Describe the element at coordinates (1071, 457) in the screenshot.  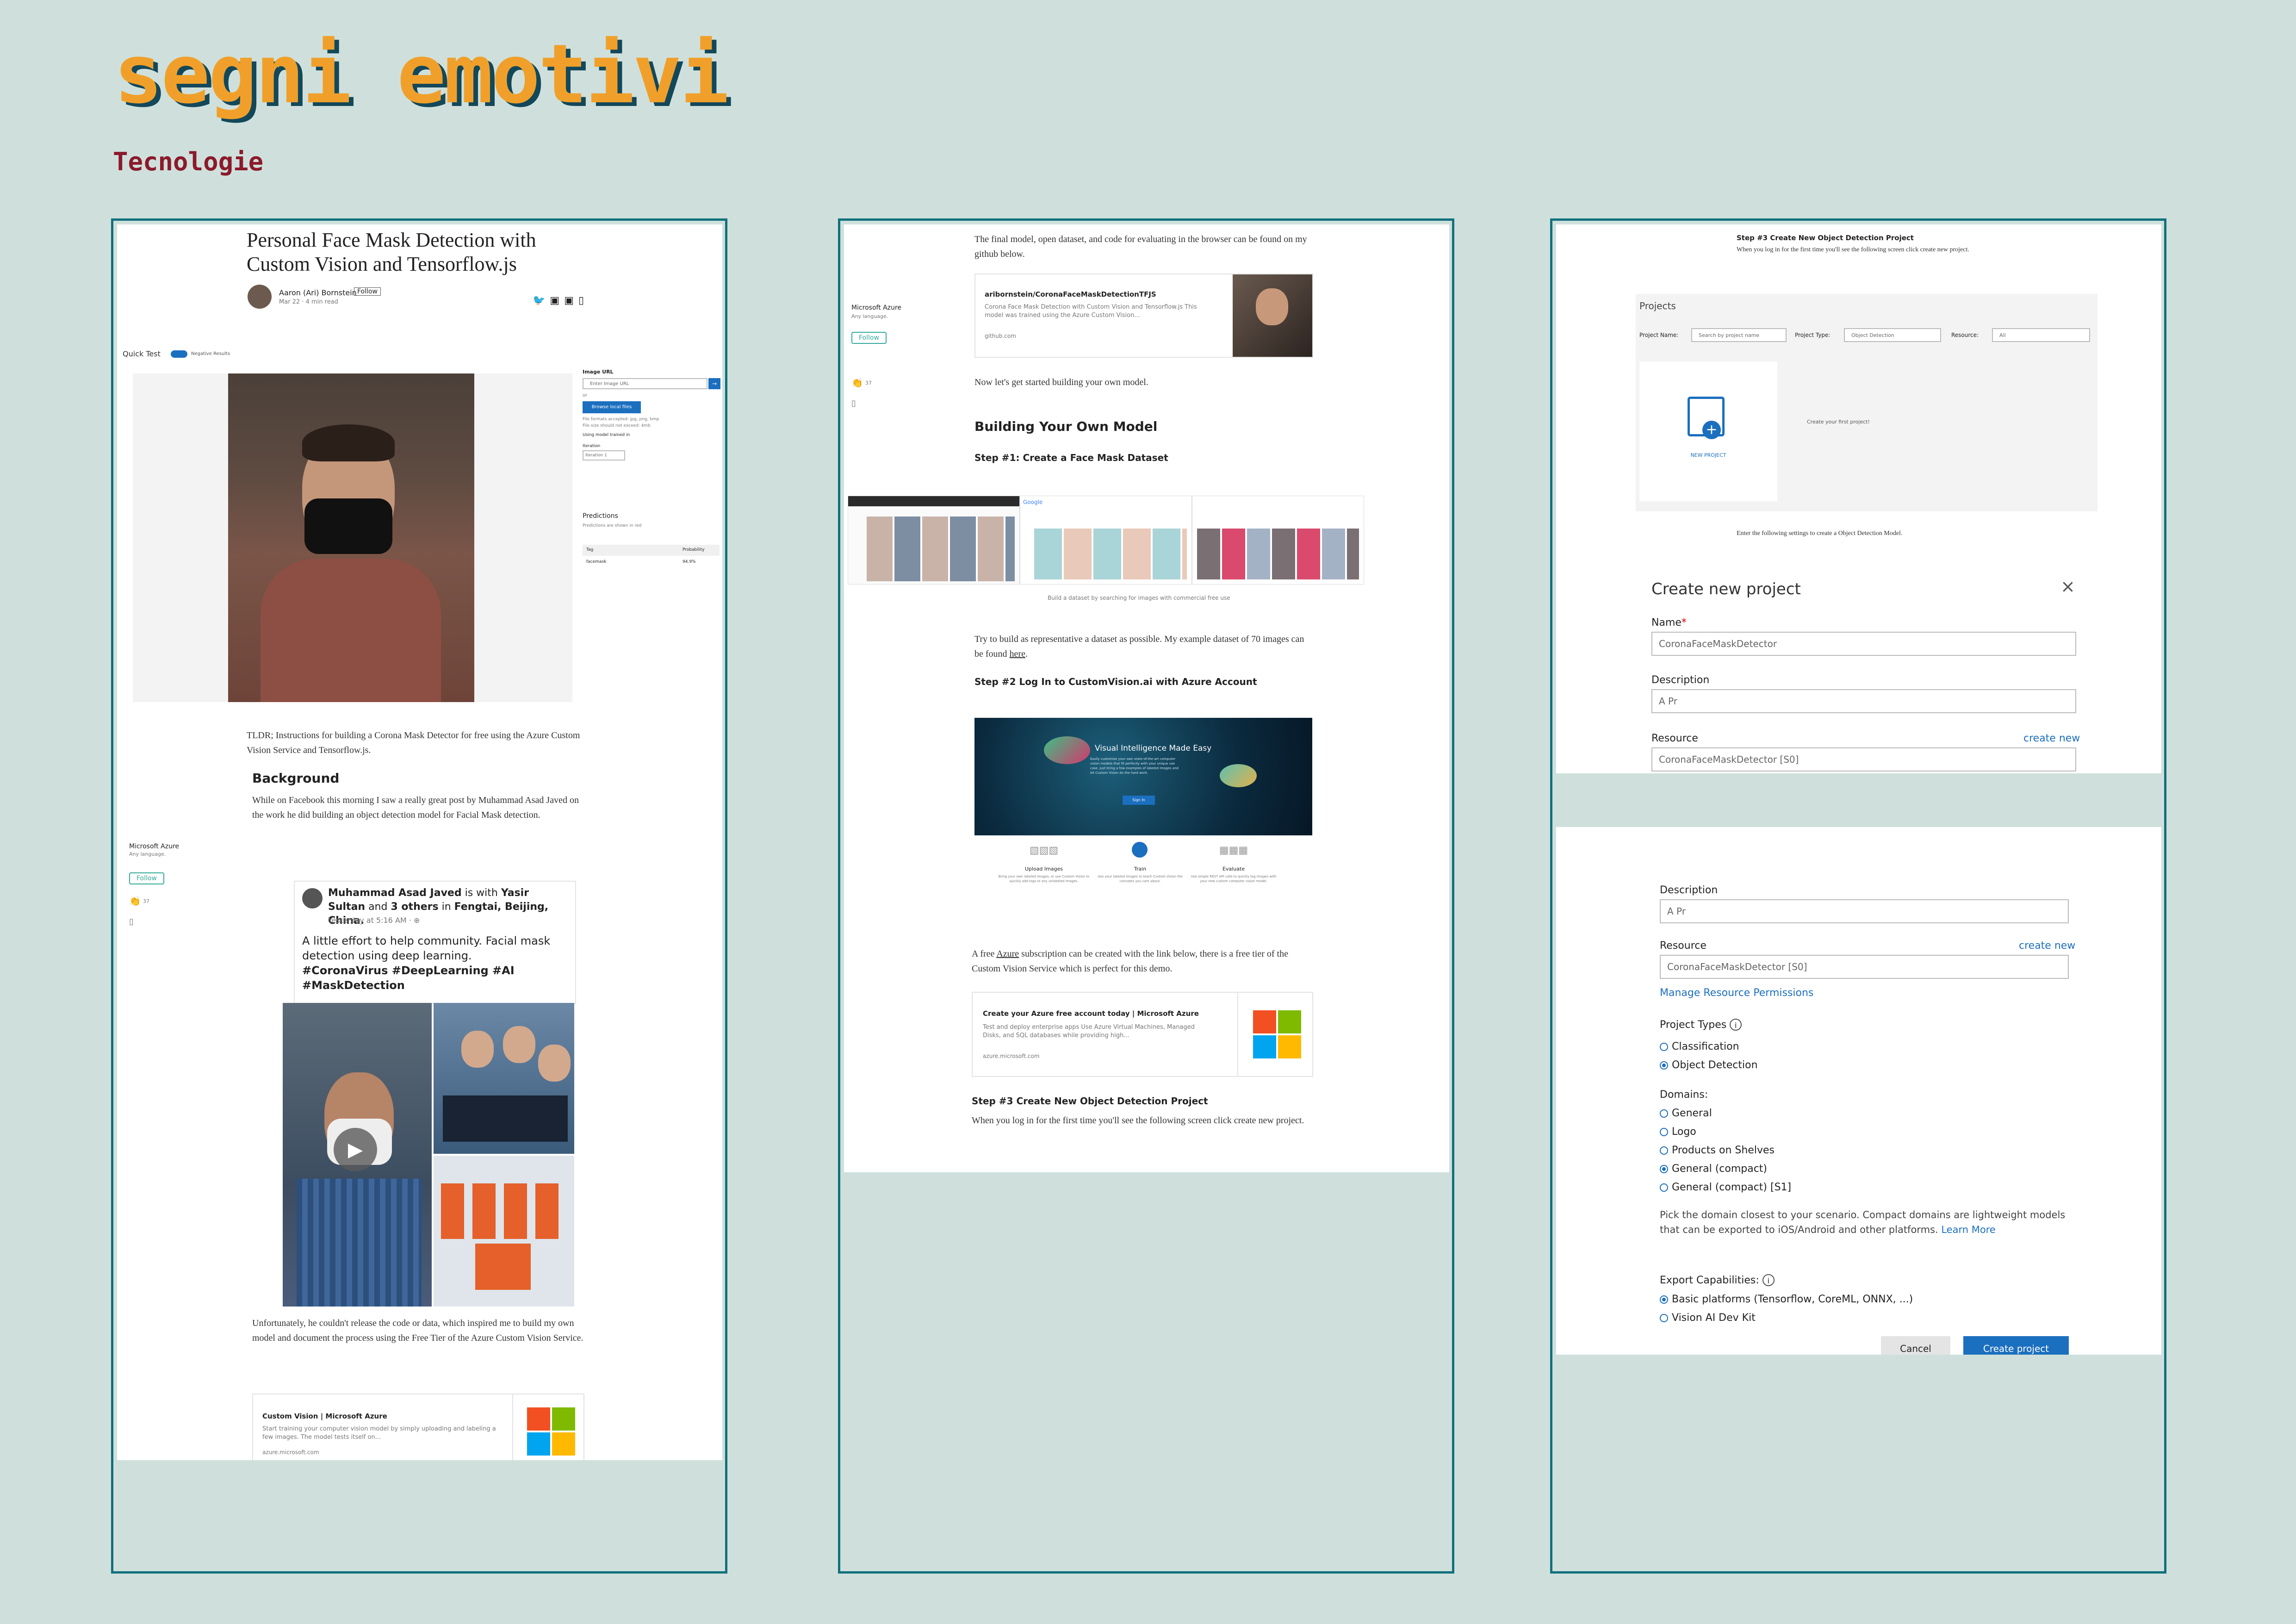
I see `step1-heading: Step #1: Create a Face Mask Dataset` at that location.